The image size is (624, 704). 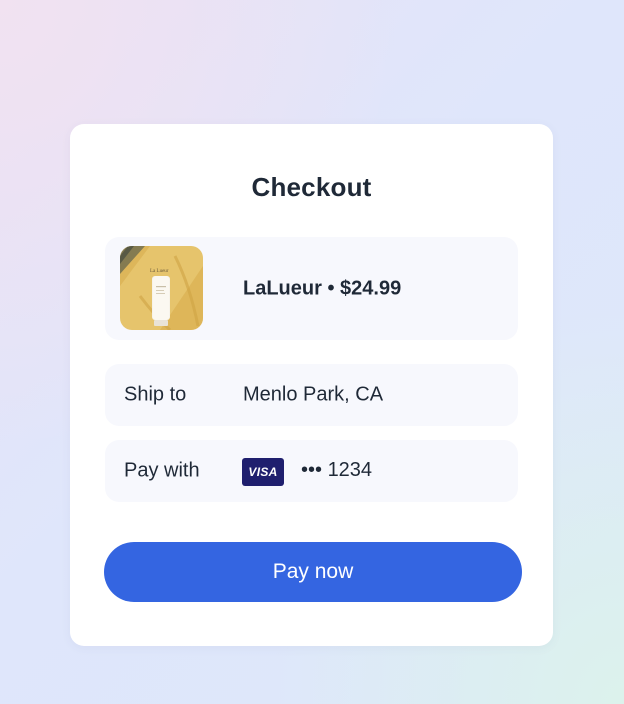 I want to click on product-thumbnail: La Lueur, so click(x=161, y=288).